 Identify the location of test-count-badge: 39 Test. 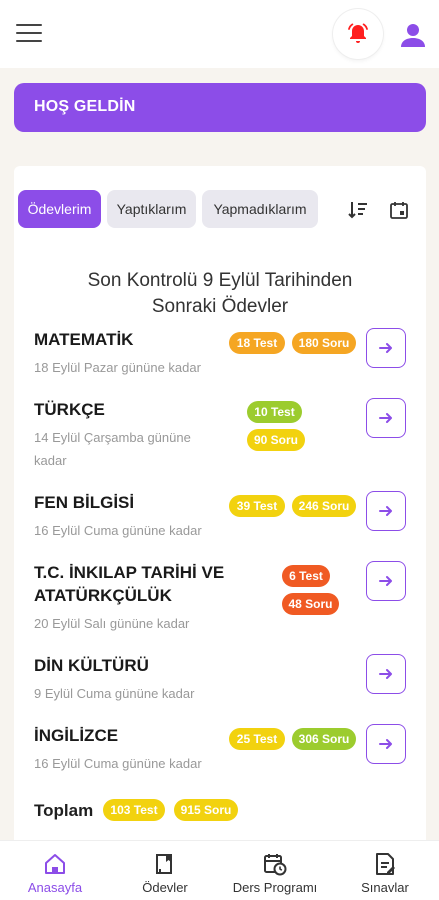
(257, 506).